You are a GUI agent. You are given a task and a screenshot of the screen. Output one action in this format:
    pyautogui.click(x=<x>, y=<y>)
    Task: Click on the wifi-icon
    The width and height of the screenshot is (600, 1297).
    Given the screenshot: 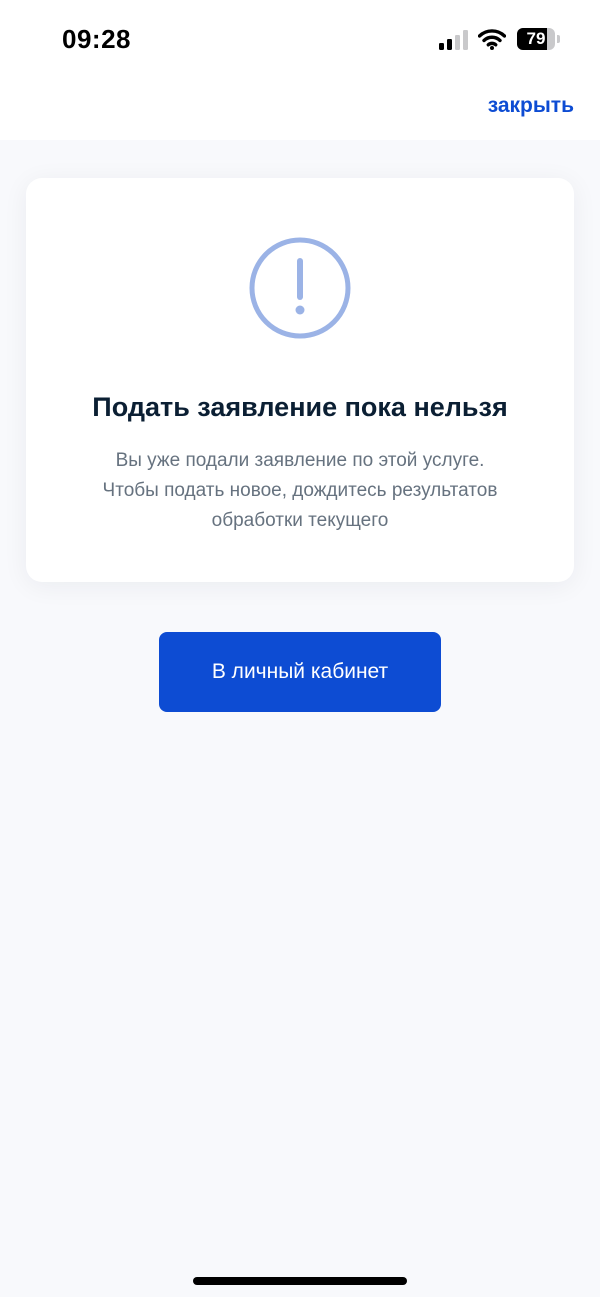 What is the action you would take?
    pyautogui.click(x=492, y=39)
    